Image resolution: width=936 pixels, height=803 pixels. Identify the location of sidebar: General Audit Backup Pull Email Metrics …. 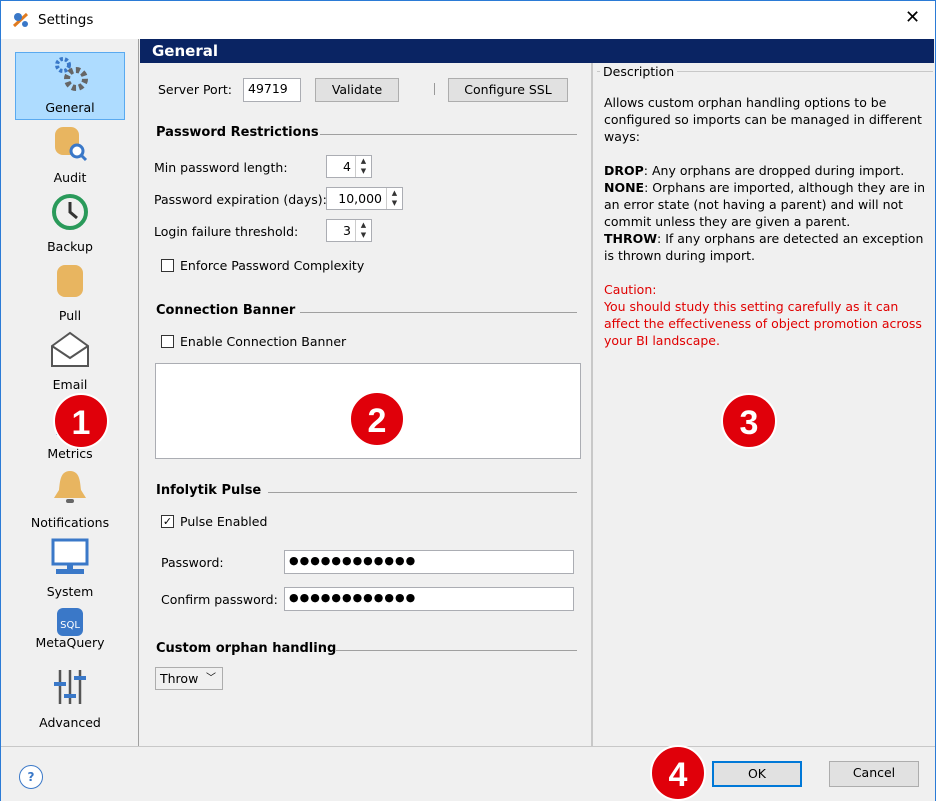
(70, 392).